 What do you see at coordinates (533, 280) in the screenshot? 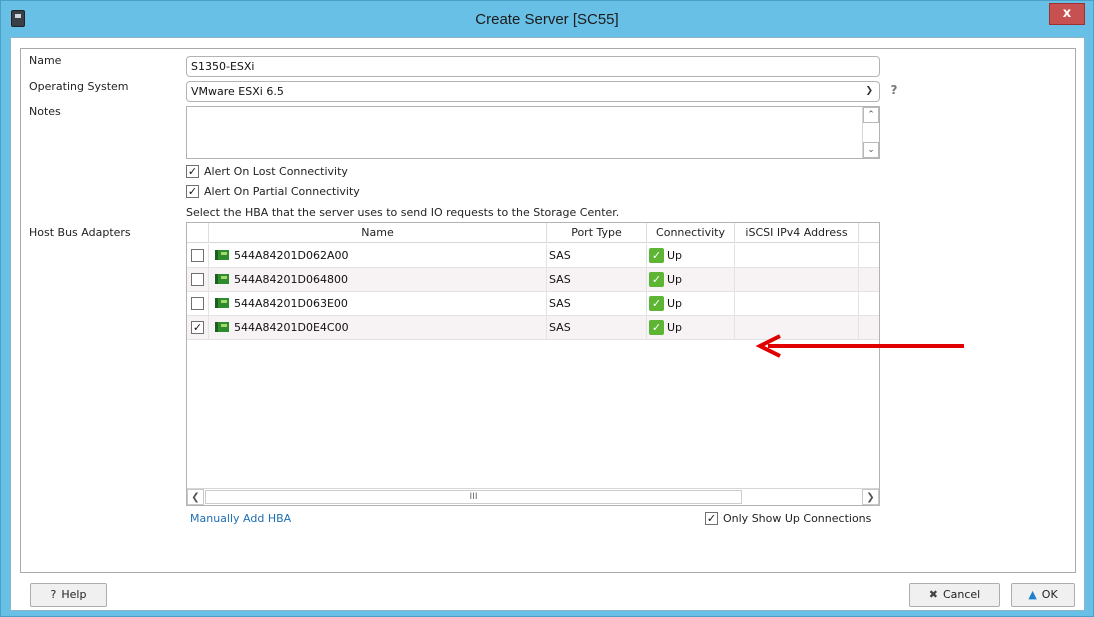
I see `table-row: 544A84201D064800 SAS ✓ Up` at bounding box center [533, 280].